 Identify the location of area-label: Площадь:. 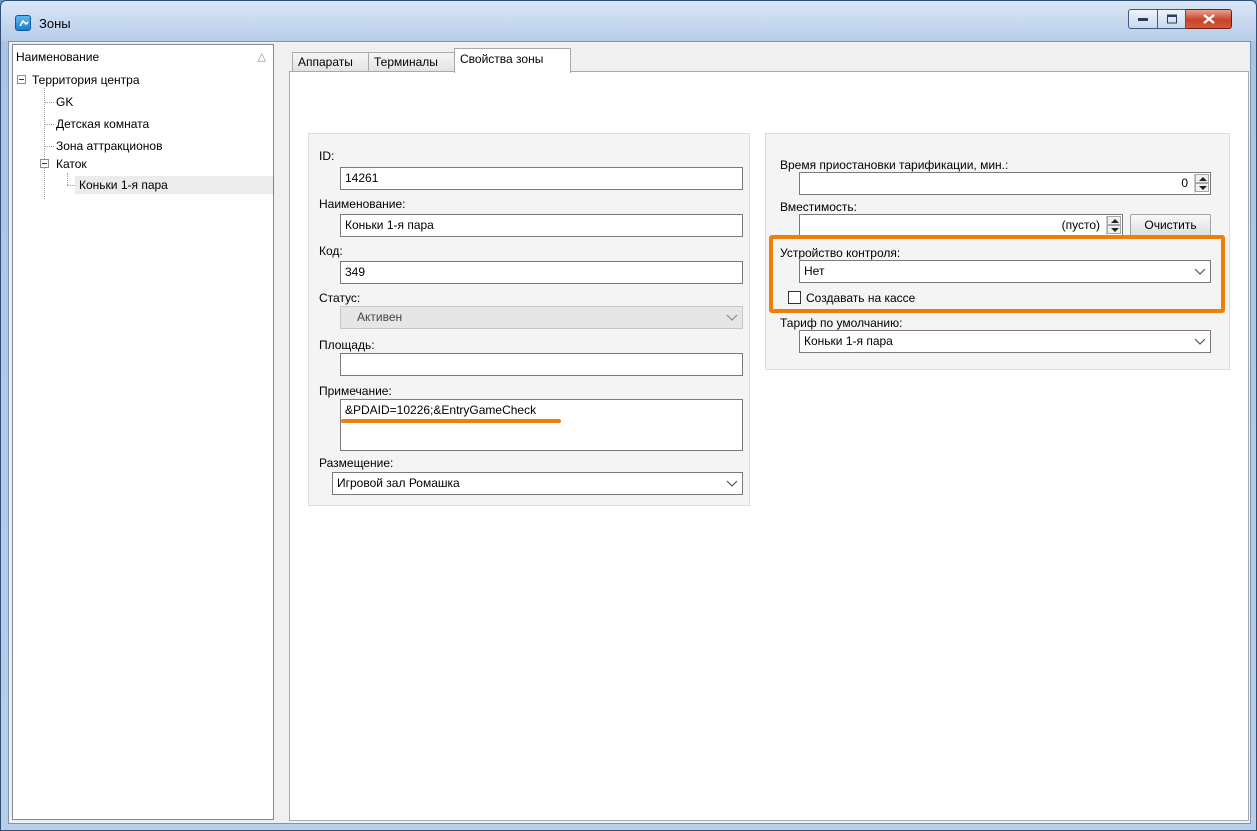
(347, 345).